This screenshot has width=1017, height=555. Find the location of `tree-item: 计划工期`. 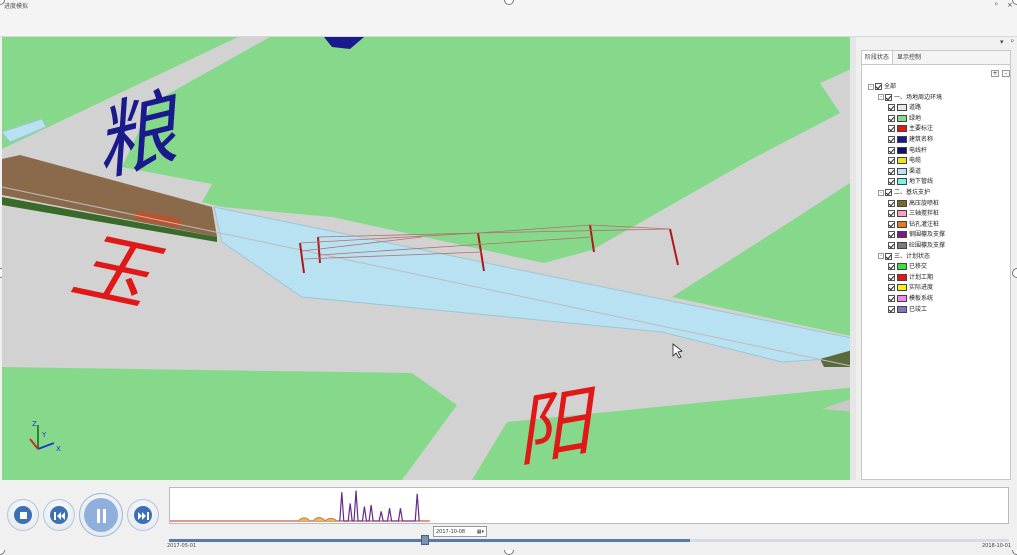

tree-item: 计划工期 is located at coordinates (910, 278).